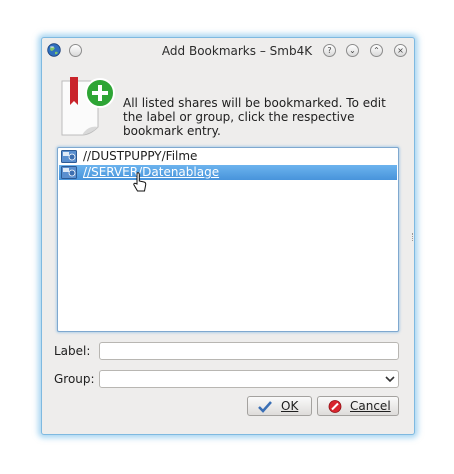 The height and width of the screenshot is (474, 454). What do you see at coordinates (88, 106) in the screenshot?
I see `bookmark-add-icon` at bounding box center [88, 106].